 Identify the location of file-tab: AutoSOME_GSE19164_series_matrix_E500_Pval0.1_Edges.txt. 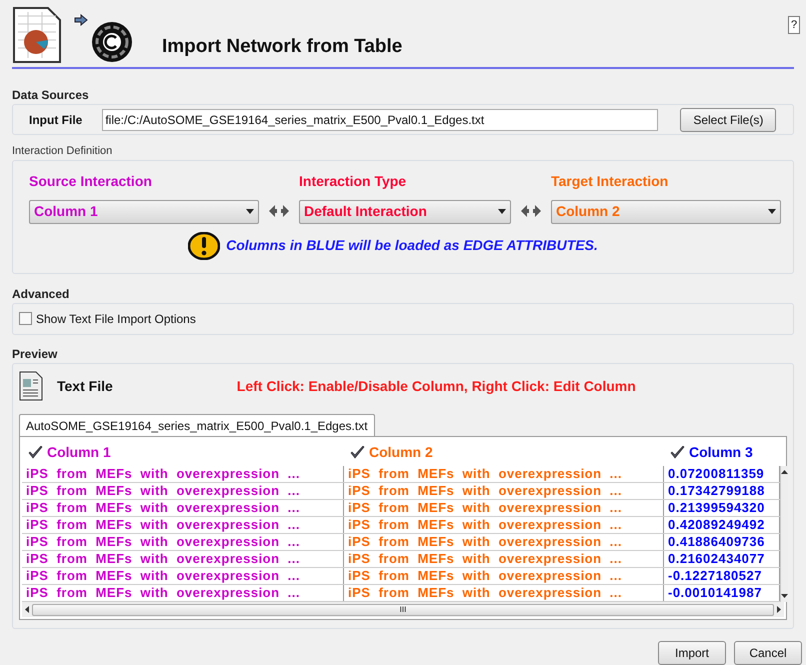
(197, 425).